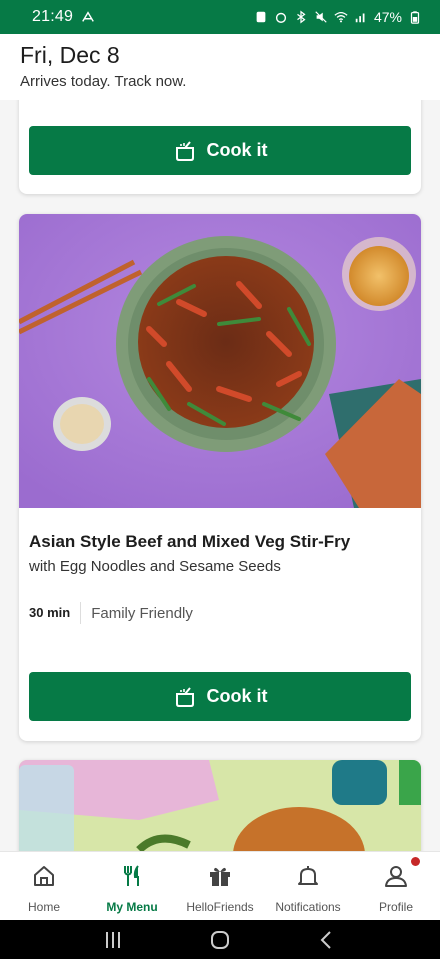 Image resolution: width=440 pixels, height=959 pixels. Describe the element at coordinates (308, 886) in the screenshot. I see `nav-notifications: Notifications` at that location.